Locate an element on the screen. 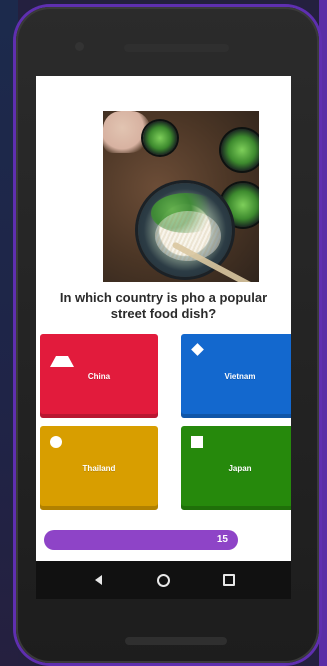 This screenshot has height=666, width=327. answer-label: Thailand is located at coordinates (99, 468).